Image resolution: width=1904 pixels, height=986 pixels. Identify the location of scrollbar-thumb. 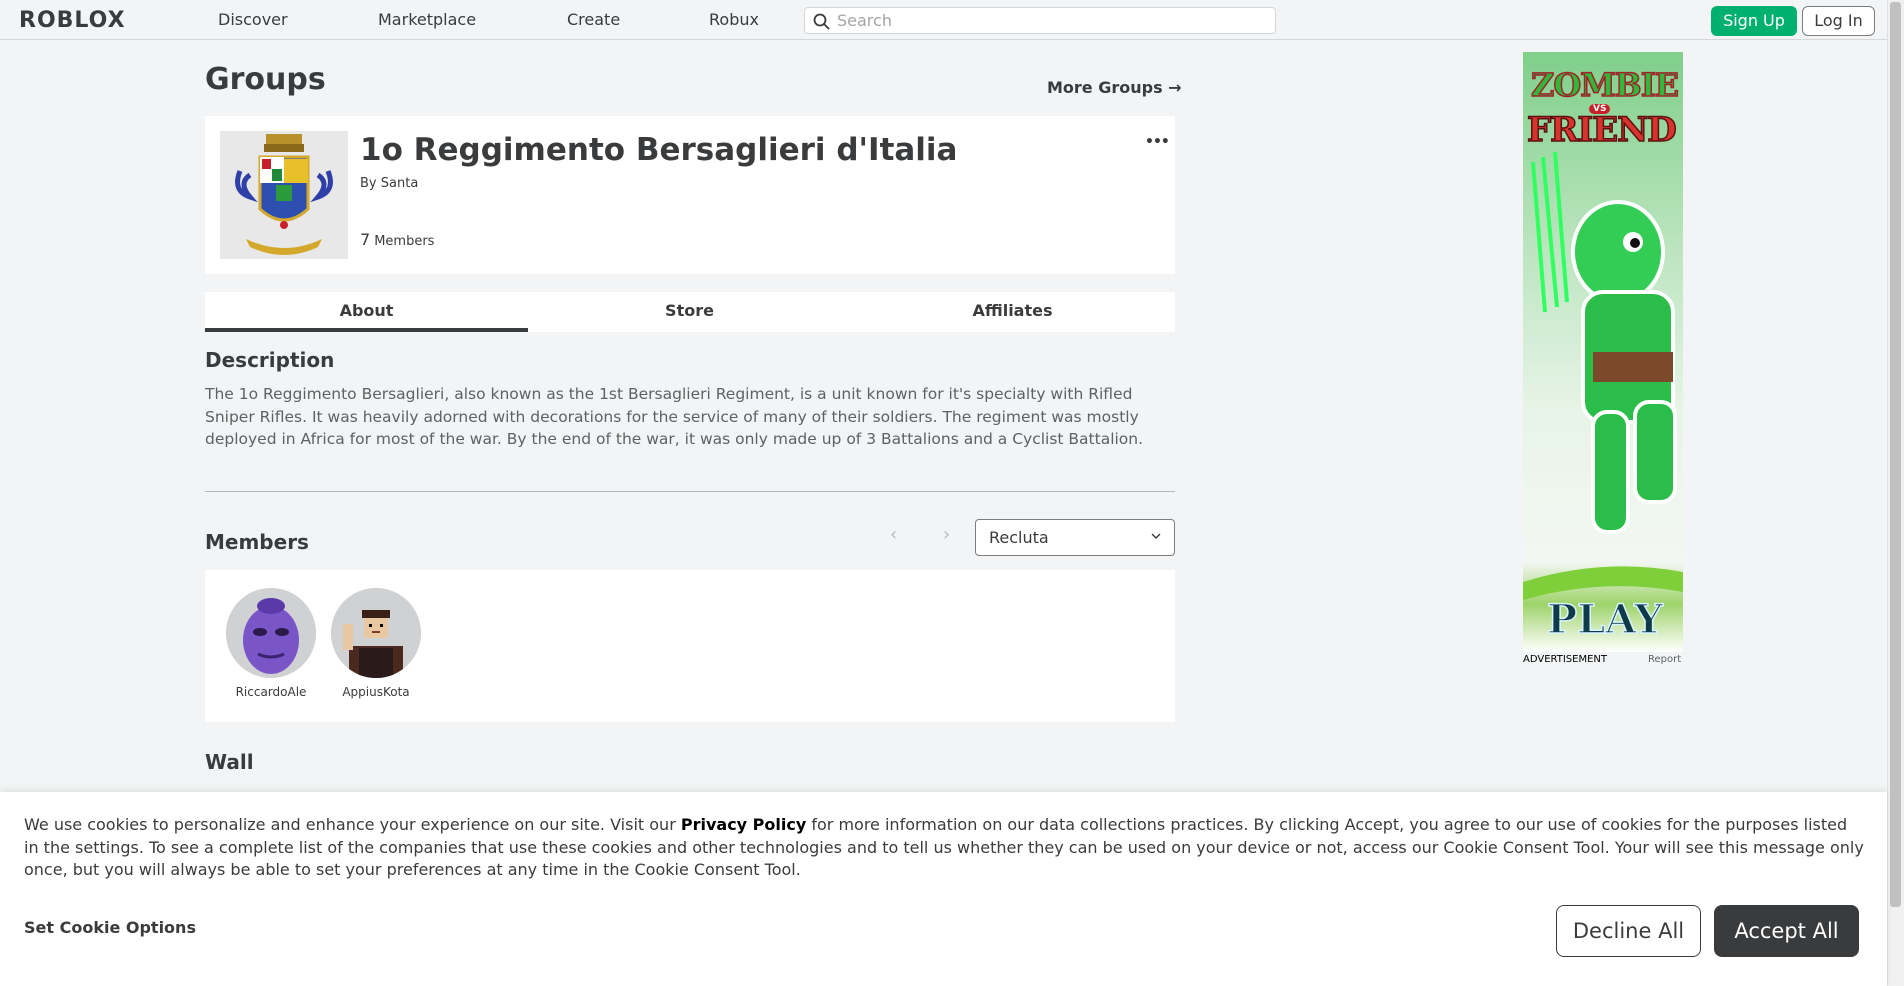
(1895, 454).